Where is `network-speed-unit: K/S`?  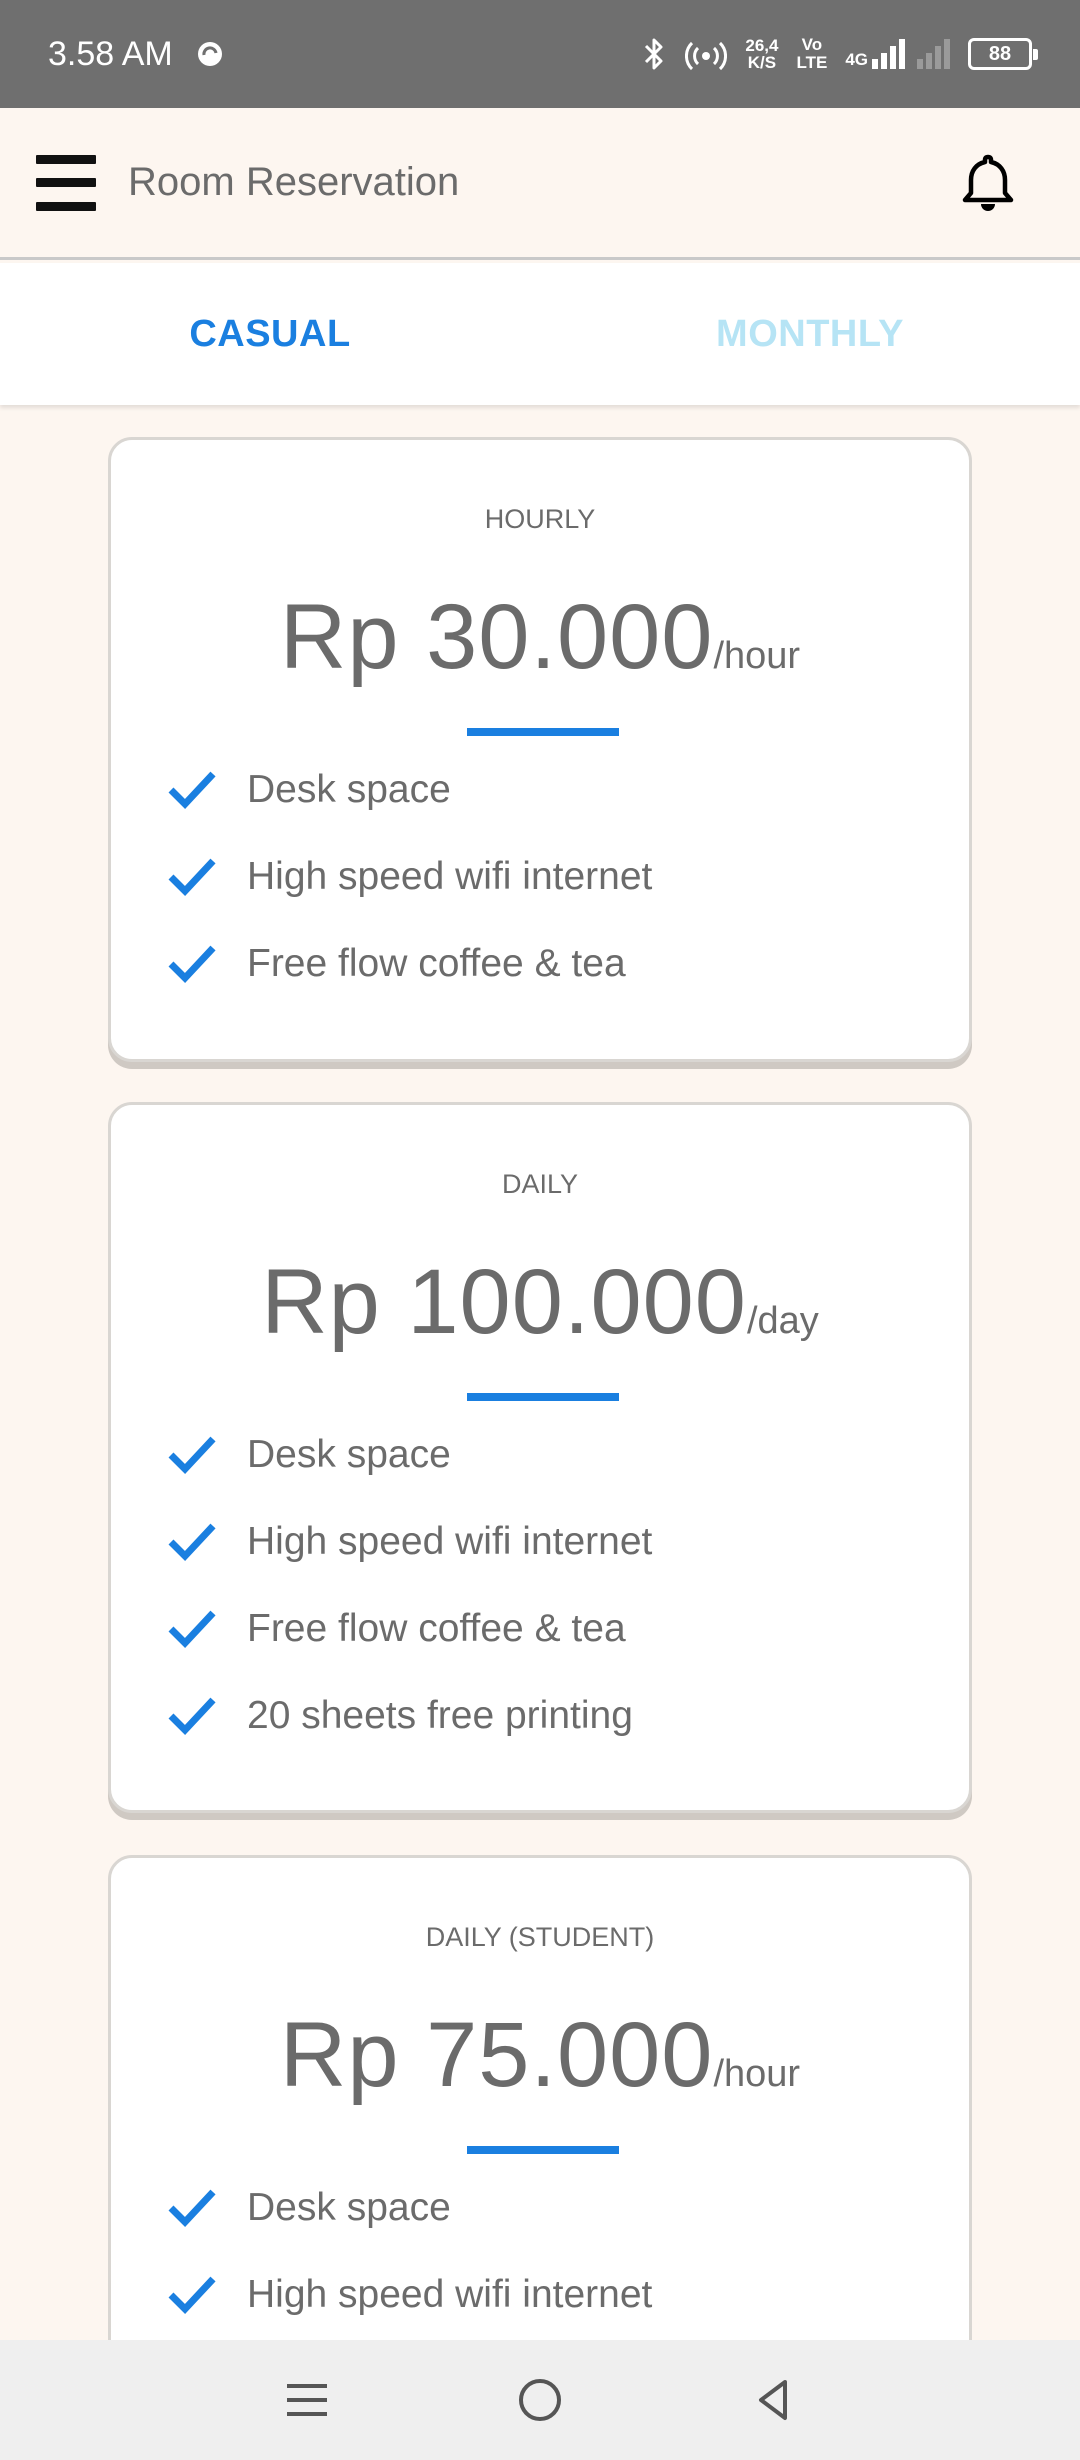 network-speed-unit: K/S is located at coordinates (762, 62).